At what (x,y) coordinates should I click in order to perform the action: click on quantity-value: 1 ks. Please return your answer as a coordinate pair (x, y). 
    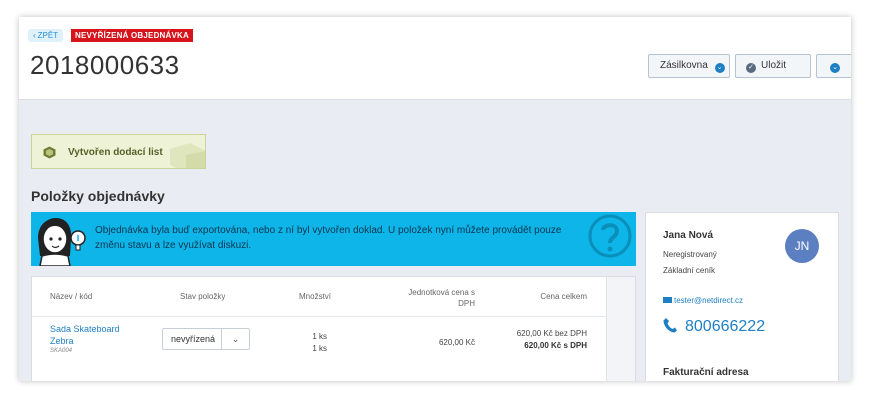
    Looking at the image, I should click on (319, 336).